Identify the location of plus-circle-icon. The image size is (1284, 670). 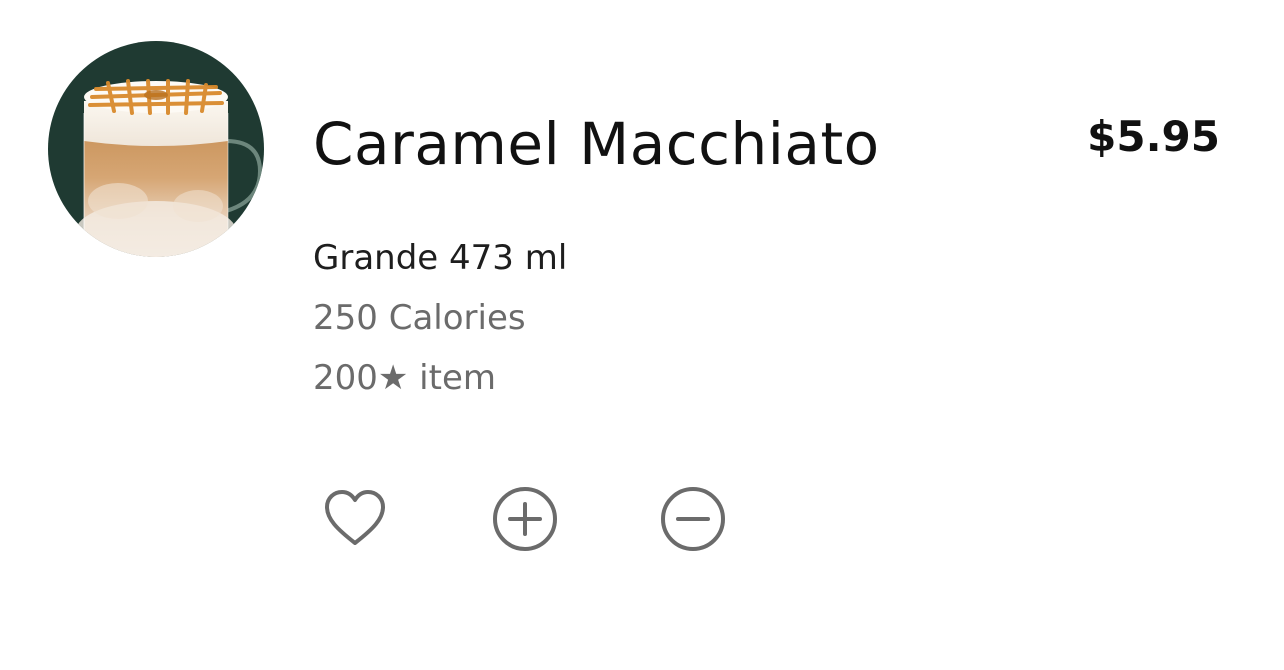
(525, 519).